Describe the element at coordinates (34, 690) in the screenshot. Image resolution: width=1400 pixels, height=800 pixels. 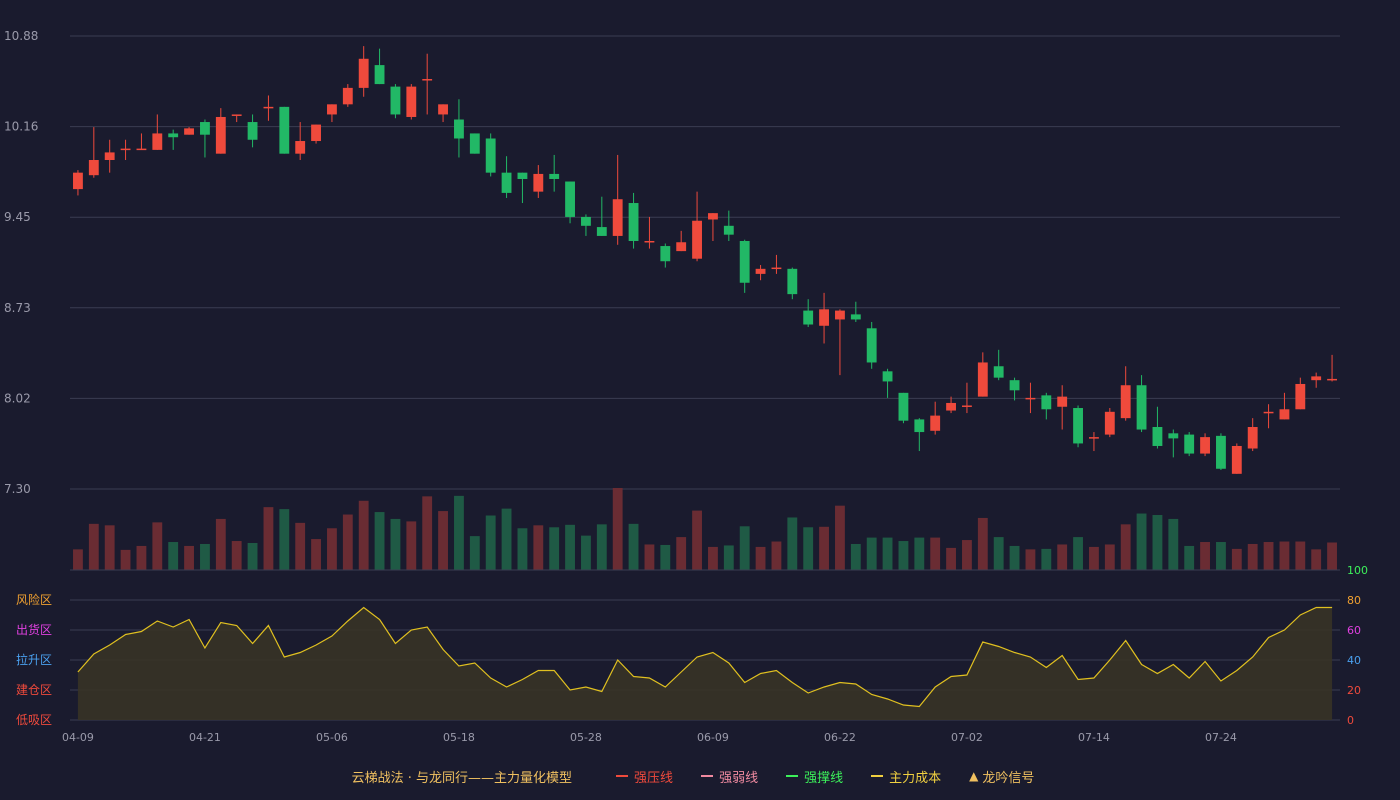
I see `osc-zone-label: 建仓区` at that location.